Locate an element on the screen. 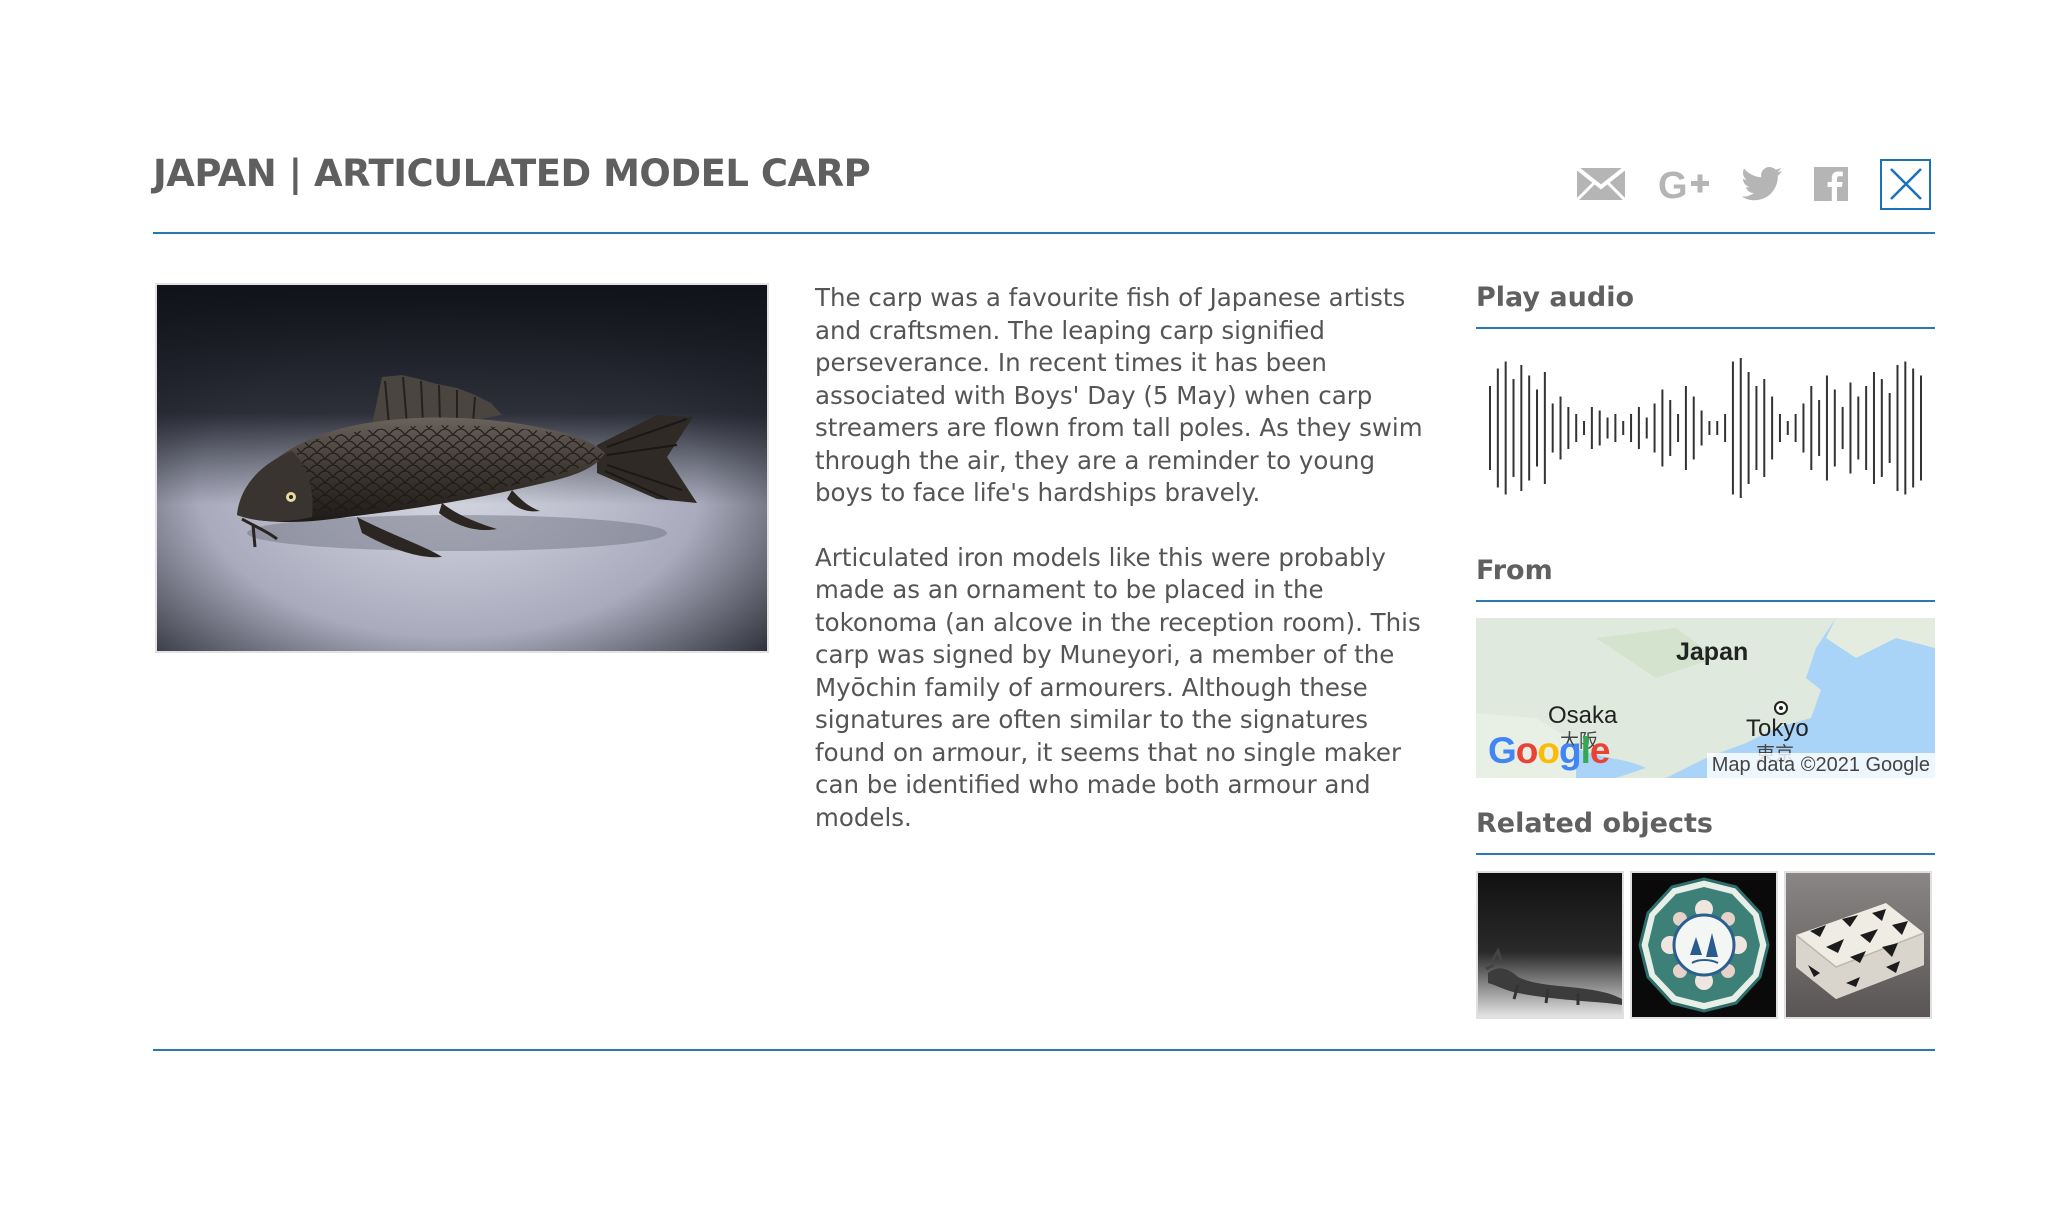 Image resolution: width=2064 pixels, height=1232 pixels. footer-divider is located at coordinates (1044, 1050).